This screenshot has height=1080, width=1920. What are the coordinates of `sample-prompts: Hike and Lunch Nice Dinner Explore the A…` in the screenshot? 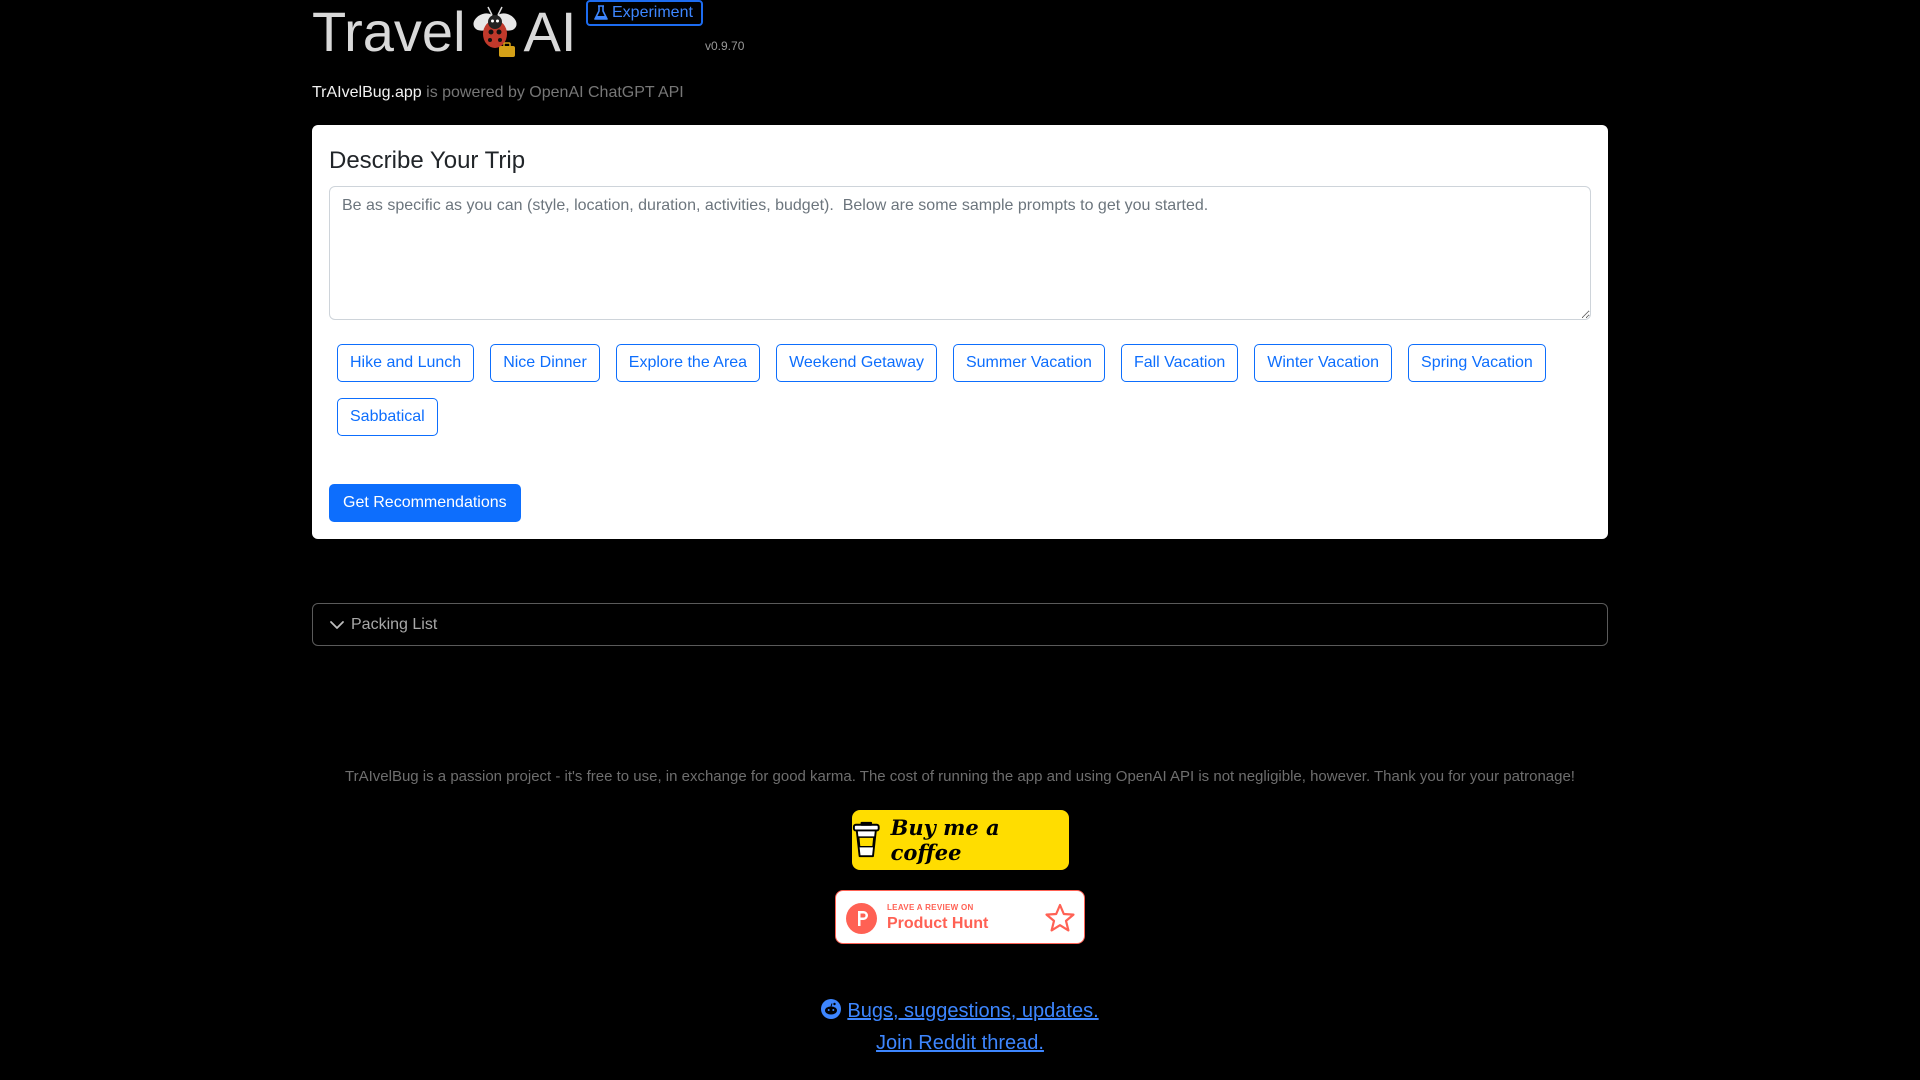 It's located at (968, 390).